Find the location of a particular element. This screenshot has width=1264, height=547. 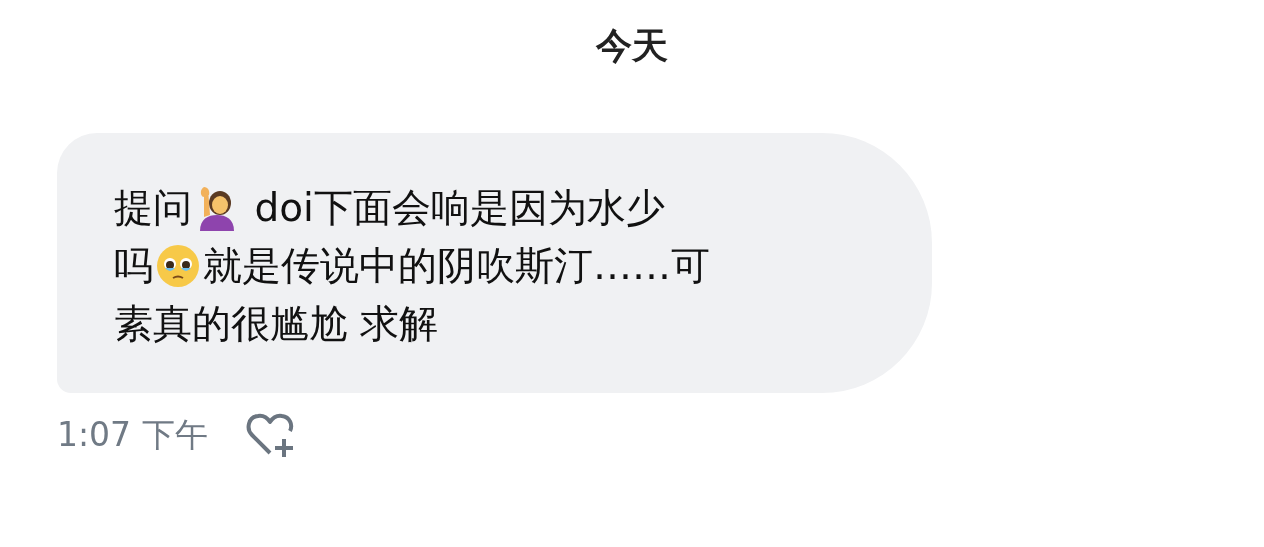

teary-face-icon is located at coordinates (178, 266).